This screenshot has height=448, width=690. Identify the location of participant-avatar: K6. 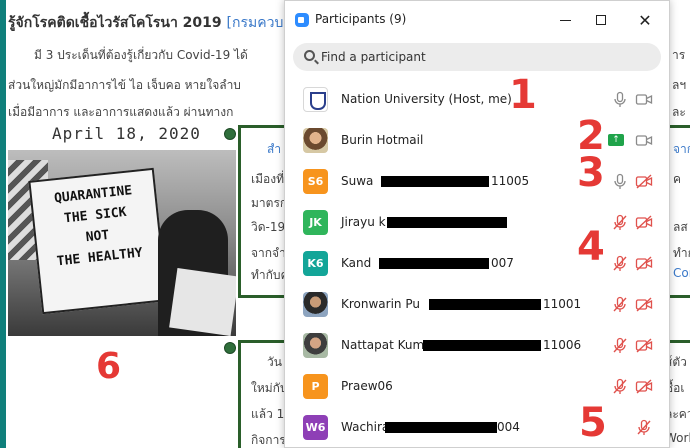
(315, 263).